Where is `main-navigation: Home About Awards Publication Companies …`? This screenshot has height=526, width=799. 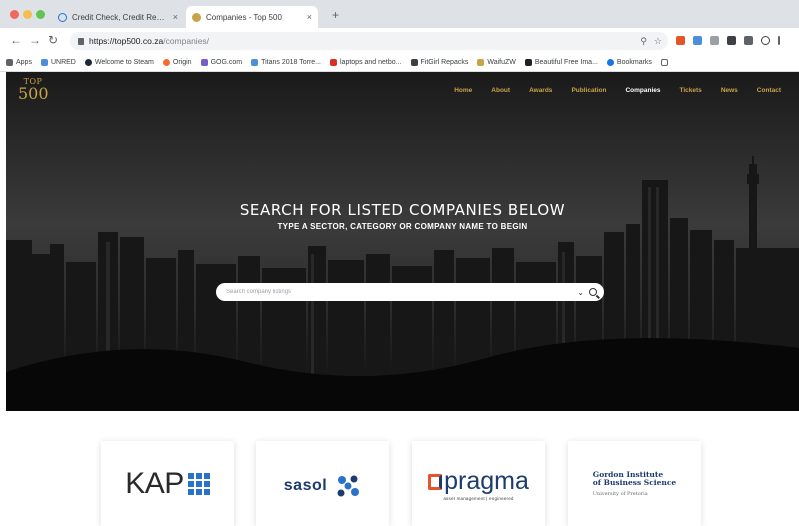
main-navigation: Home About Awards Publication Companies … is located at coordinates (617, 90).